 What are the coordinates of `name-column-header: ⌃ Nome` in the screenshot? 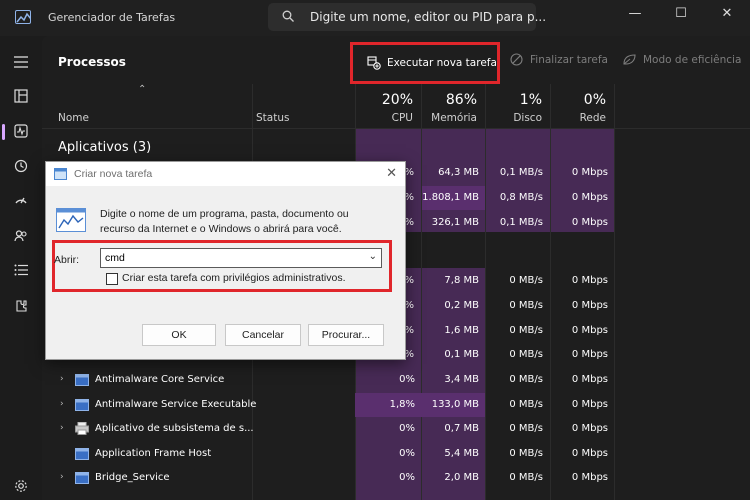 It's located at (147, 106).